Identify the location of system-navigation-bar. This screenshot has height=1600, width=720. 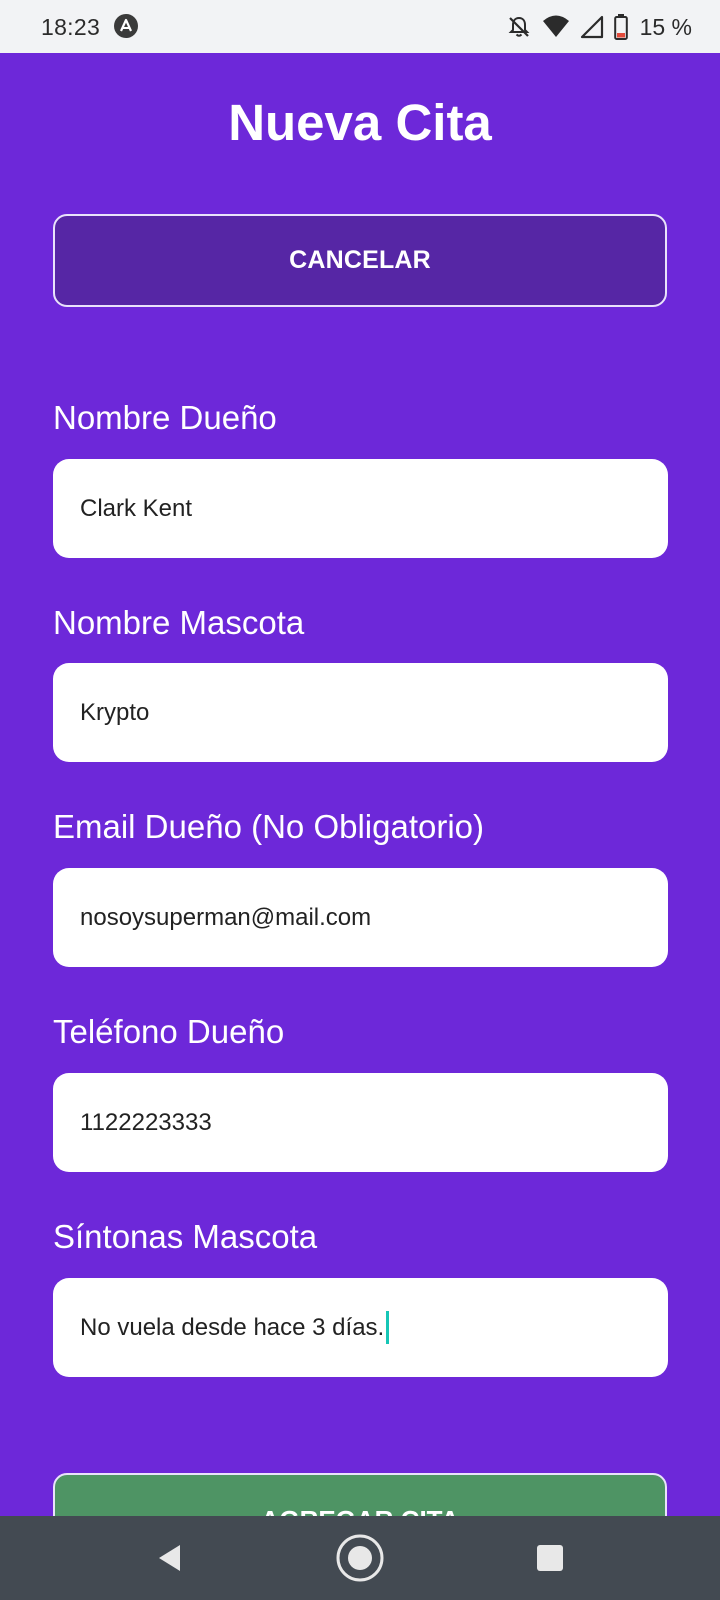
(360, 1558).